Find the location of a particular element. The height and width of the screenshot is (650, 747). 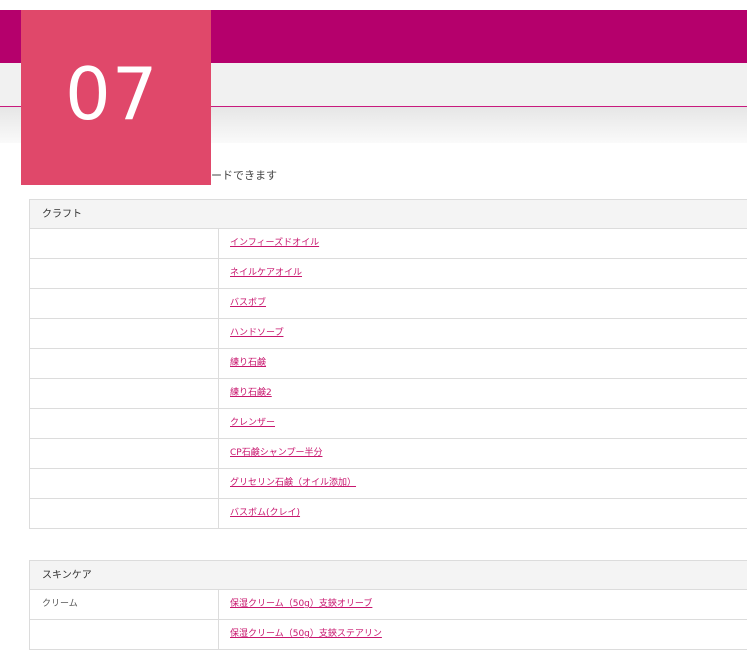

table-row: クレンザー is located at coordinates (388, 424).